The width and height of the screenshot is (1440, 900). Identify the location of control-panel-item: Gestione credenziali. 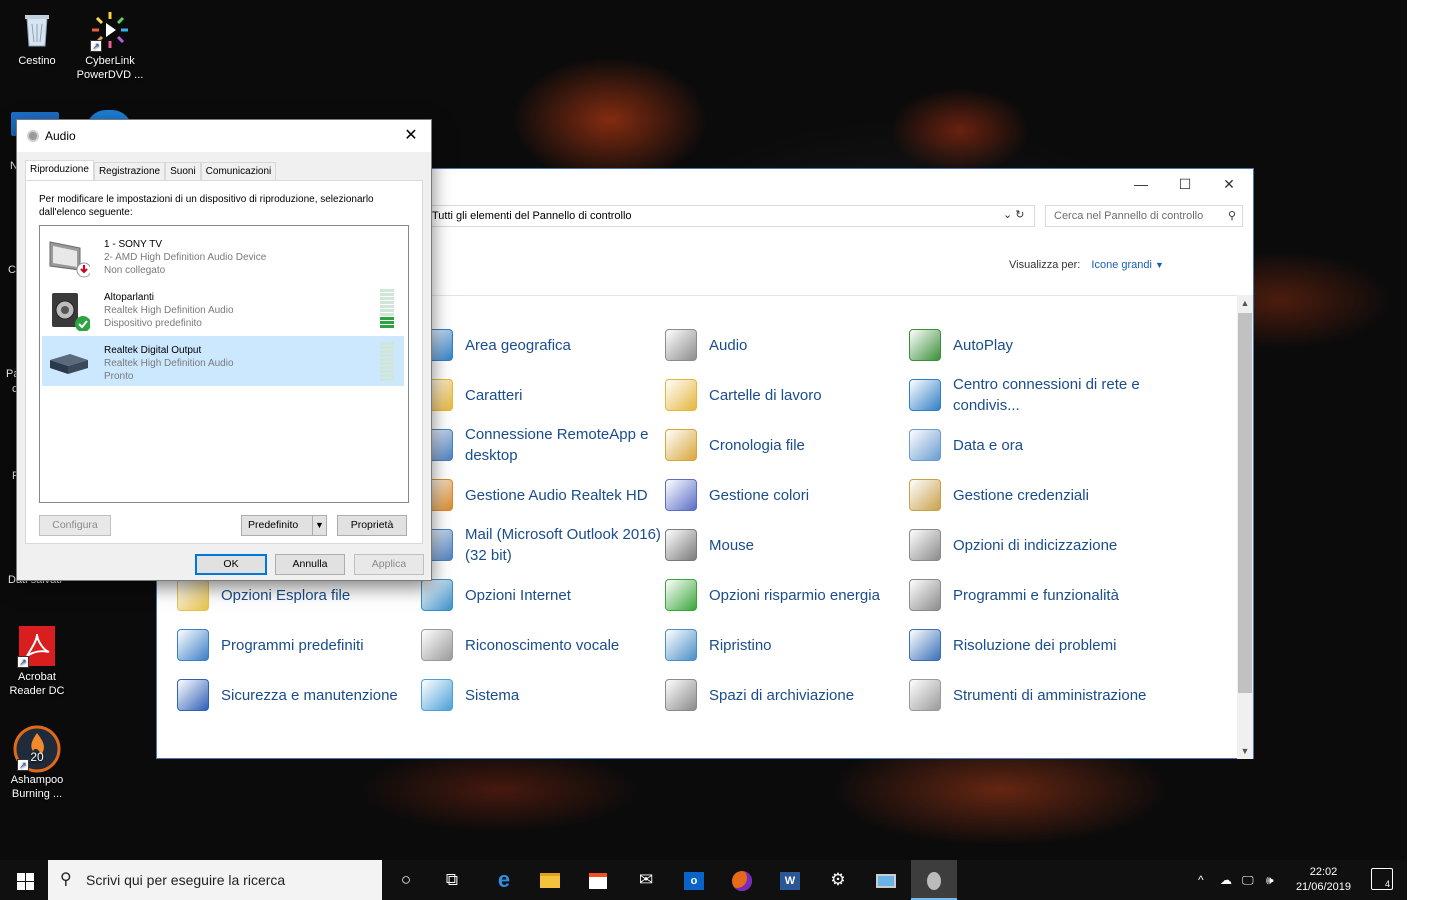
(1029, 495).